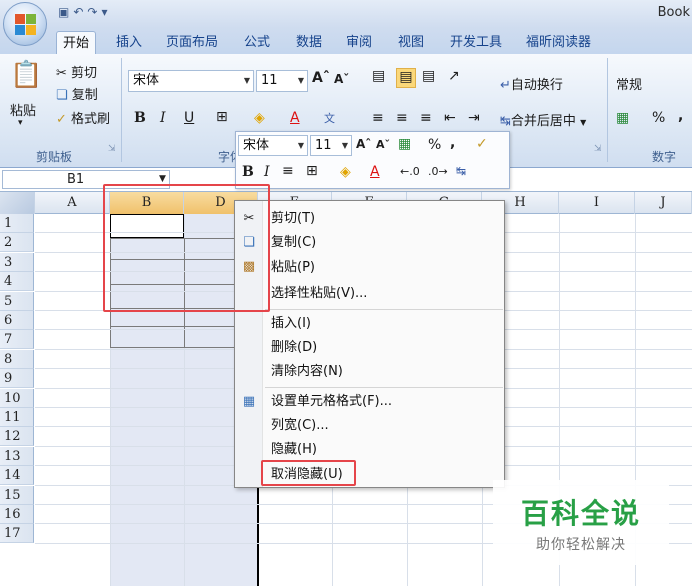 This screenshot has width=692, height=586. I want to click on grow-font-icon: Aˆ, so click(321, 78).